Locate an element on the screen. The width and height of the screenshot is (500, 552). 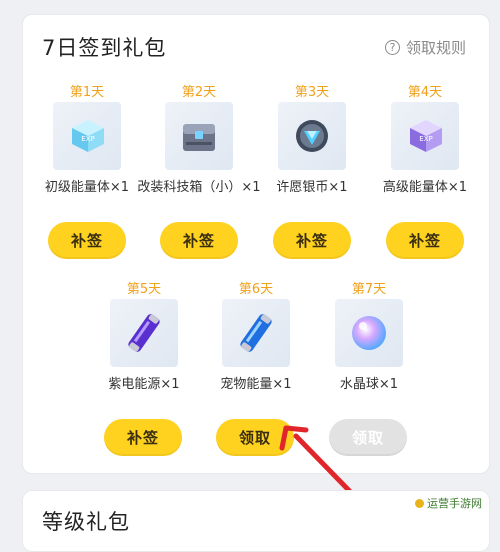
logo-icon is located at coordinates (419, 503).